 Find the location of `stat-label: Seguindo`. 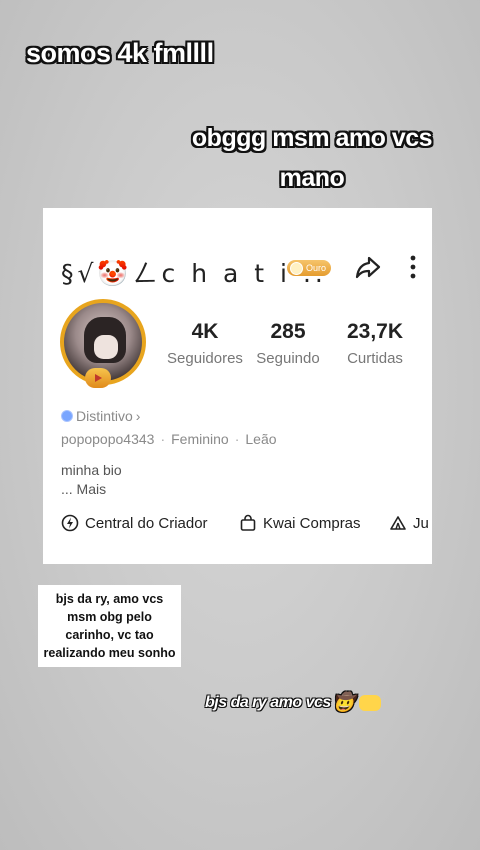

stat-label: Seguindo is located at coordinates (288, 358).